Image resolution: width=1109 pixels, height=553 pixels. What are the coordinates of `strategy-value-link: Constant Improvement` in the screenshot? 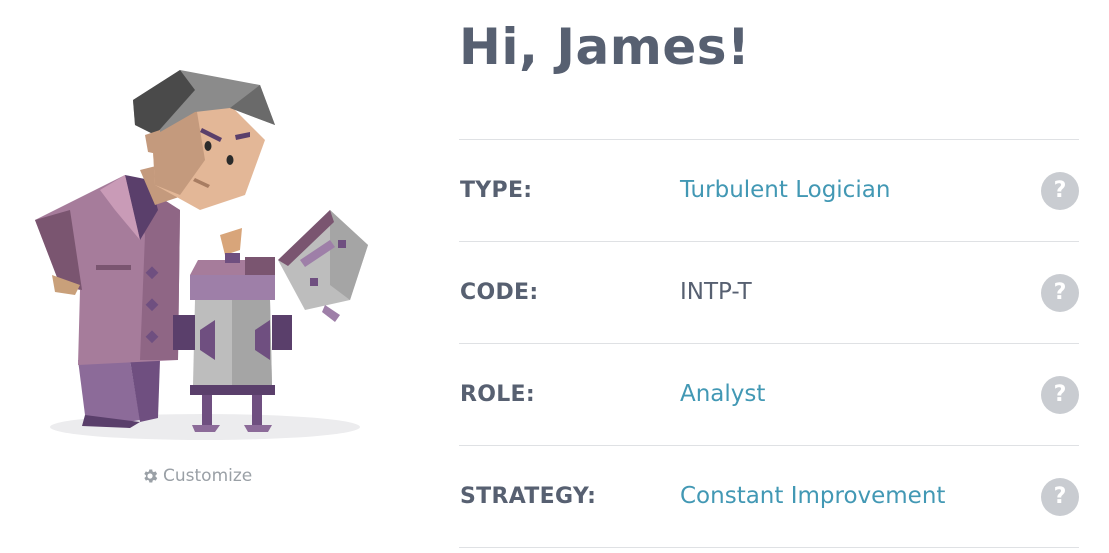 It's located at (812, 496).